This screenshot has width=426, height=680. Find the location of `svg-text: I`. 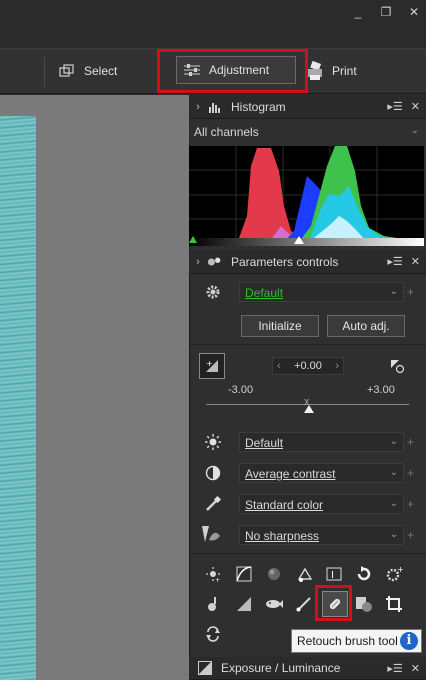

svg-text: I is located at coordinates (332, 575).